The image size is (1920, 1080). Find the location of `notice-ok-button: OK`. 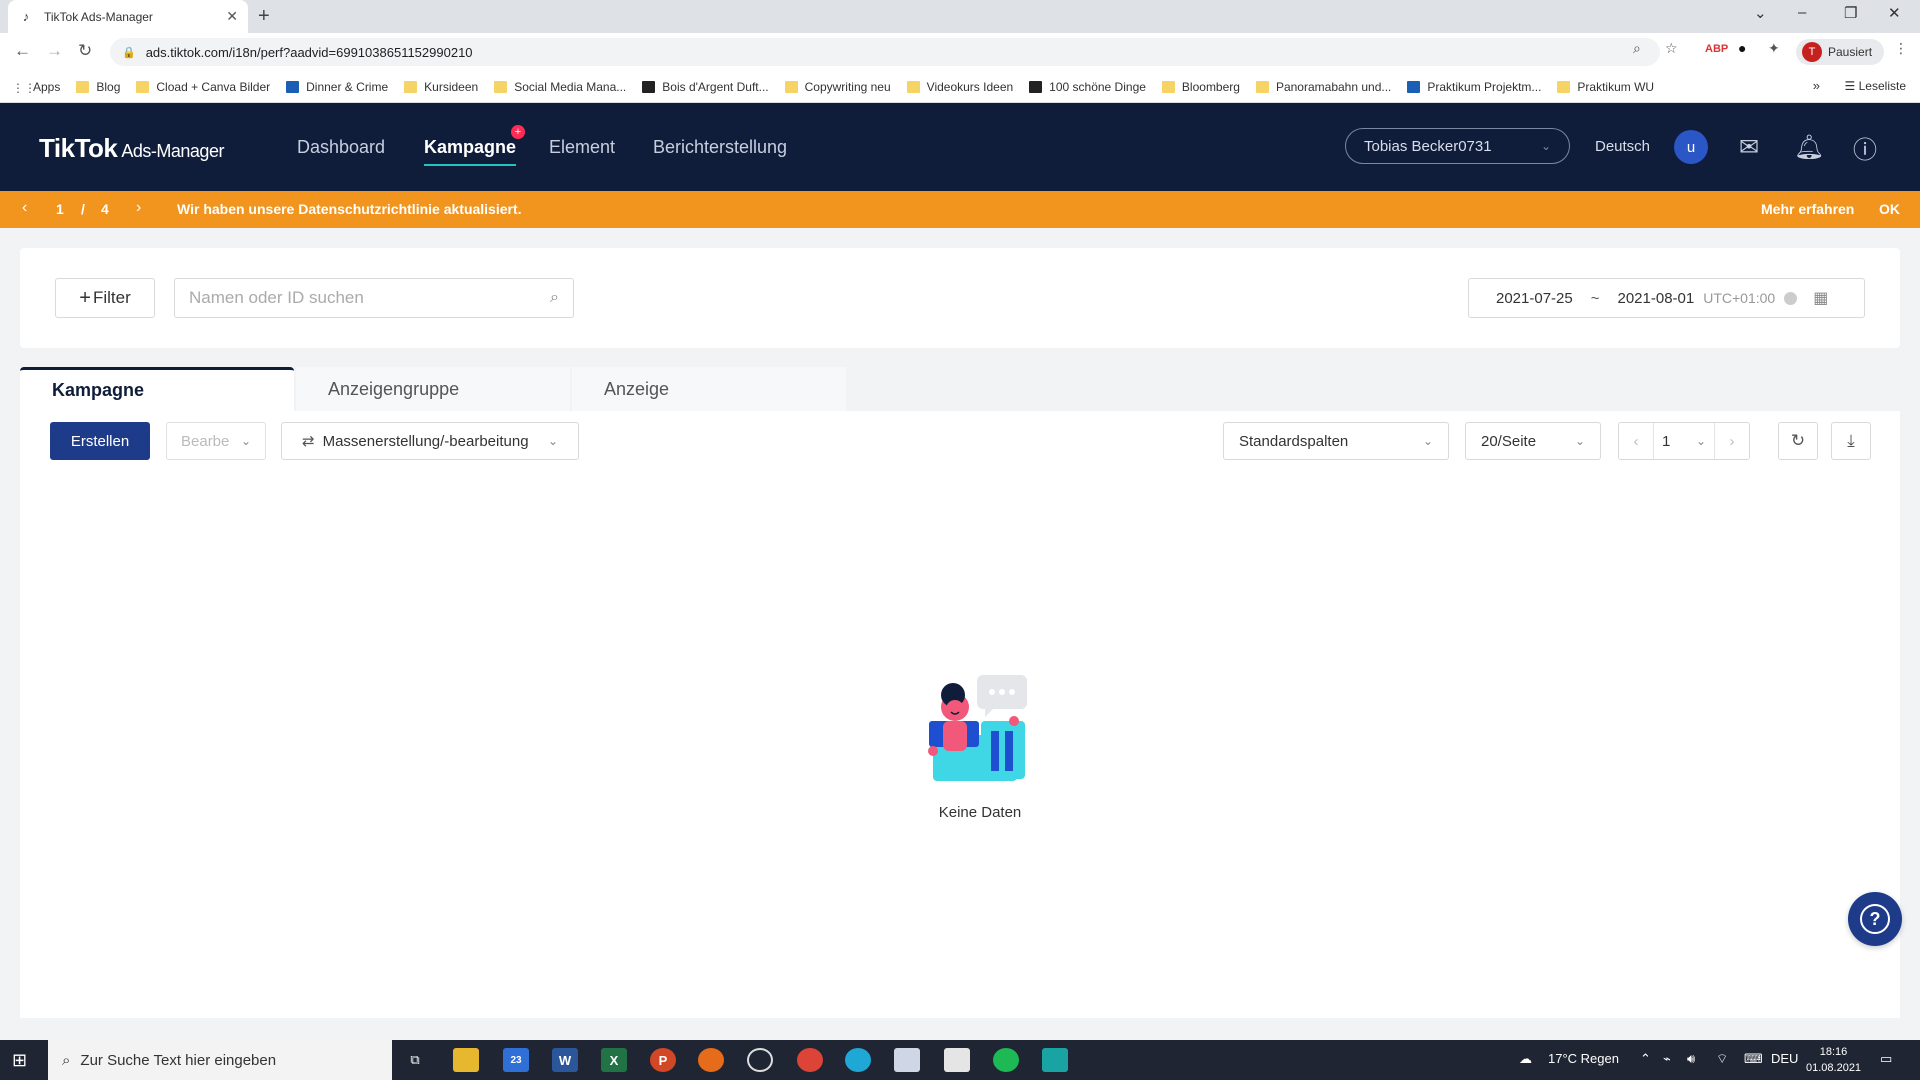

notice-ok-button: OK is located at coordinates (1889, 209).